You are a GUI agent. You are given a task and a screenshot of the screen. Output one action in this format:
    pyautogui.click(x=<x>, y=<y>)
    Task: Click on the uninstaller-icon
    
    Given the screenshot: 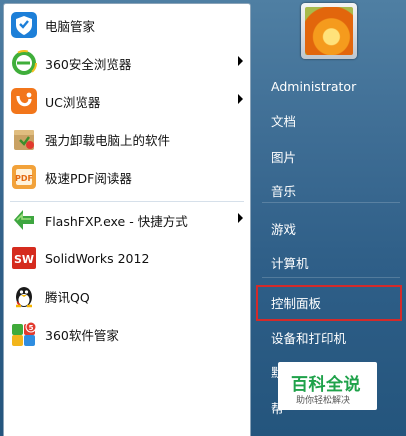 What is the action you would take?
    pyautogui.click(x=24, y=139)
    